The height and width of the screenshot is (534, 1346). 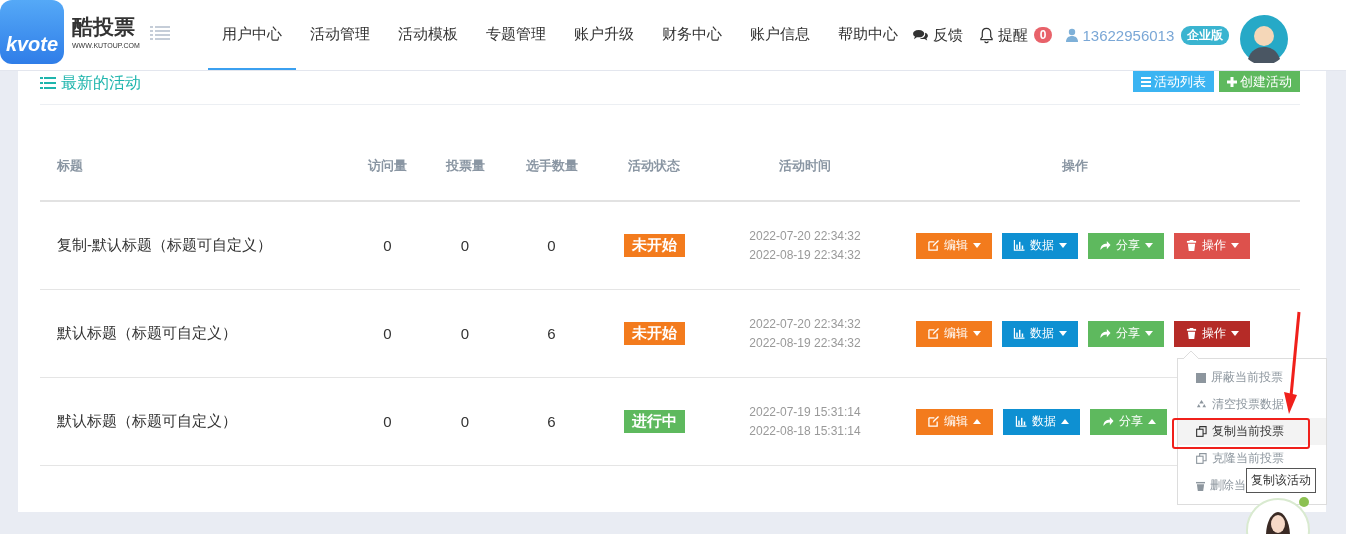 What do you see at coordinates (1281, 480) in the screenshot?
I see `tooltip: 复制该活动` at bounding box center [1281, 480].